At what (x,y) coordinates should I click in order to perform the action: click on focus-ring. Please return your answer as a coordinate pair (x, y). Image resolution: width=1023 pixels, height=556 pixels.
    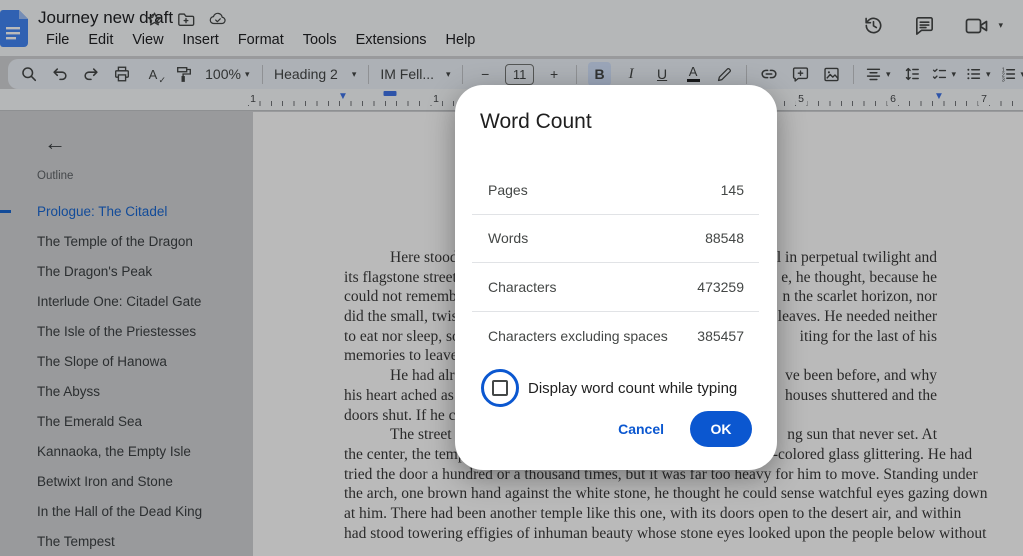
    Looking at the image, I should click on (500, 388).